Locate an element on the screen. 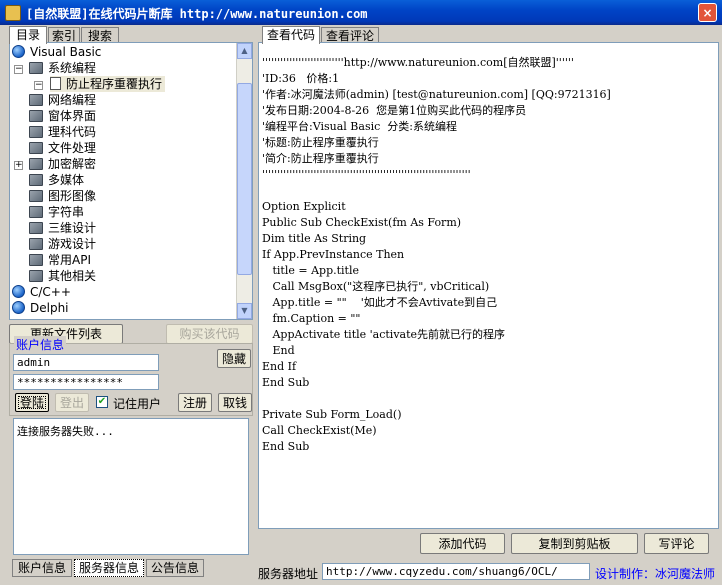  code-line: fm.Caption = "" is located at coordinates (311, 318).